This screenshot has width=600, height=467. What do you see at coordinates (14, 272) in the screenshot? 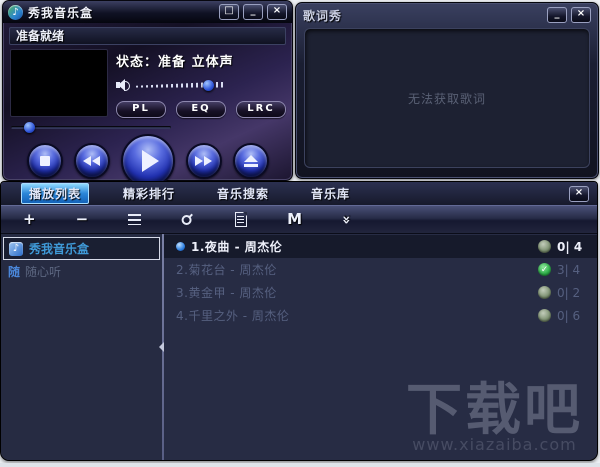
I see `sidebar-prefix-icon: 随` at bounding box center [14, 272].